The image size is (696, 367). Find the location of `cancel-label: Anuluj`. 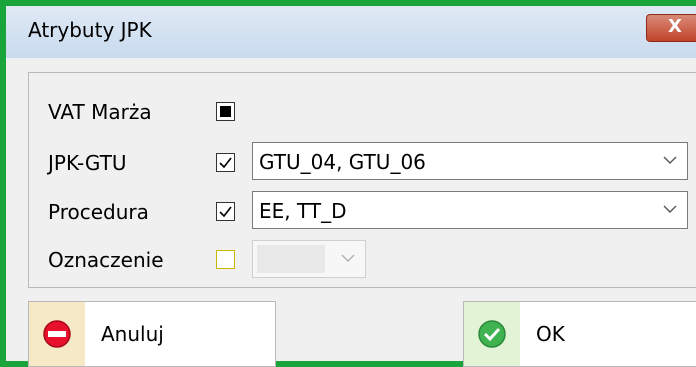

cancel-label: Anuluj is located at coordinates (132, 334).